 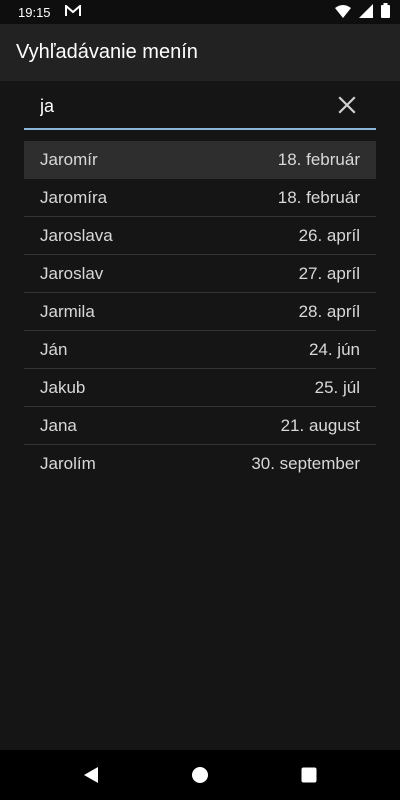 What do you see at coordinates (69, 159) in the screenshot?
I see `name-label: Jaromír` at bounding box center [69, 159].